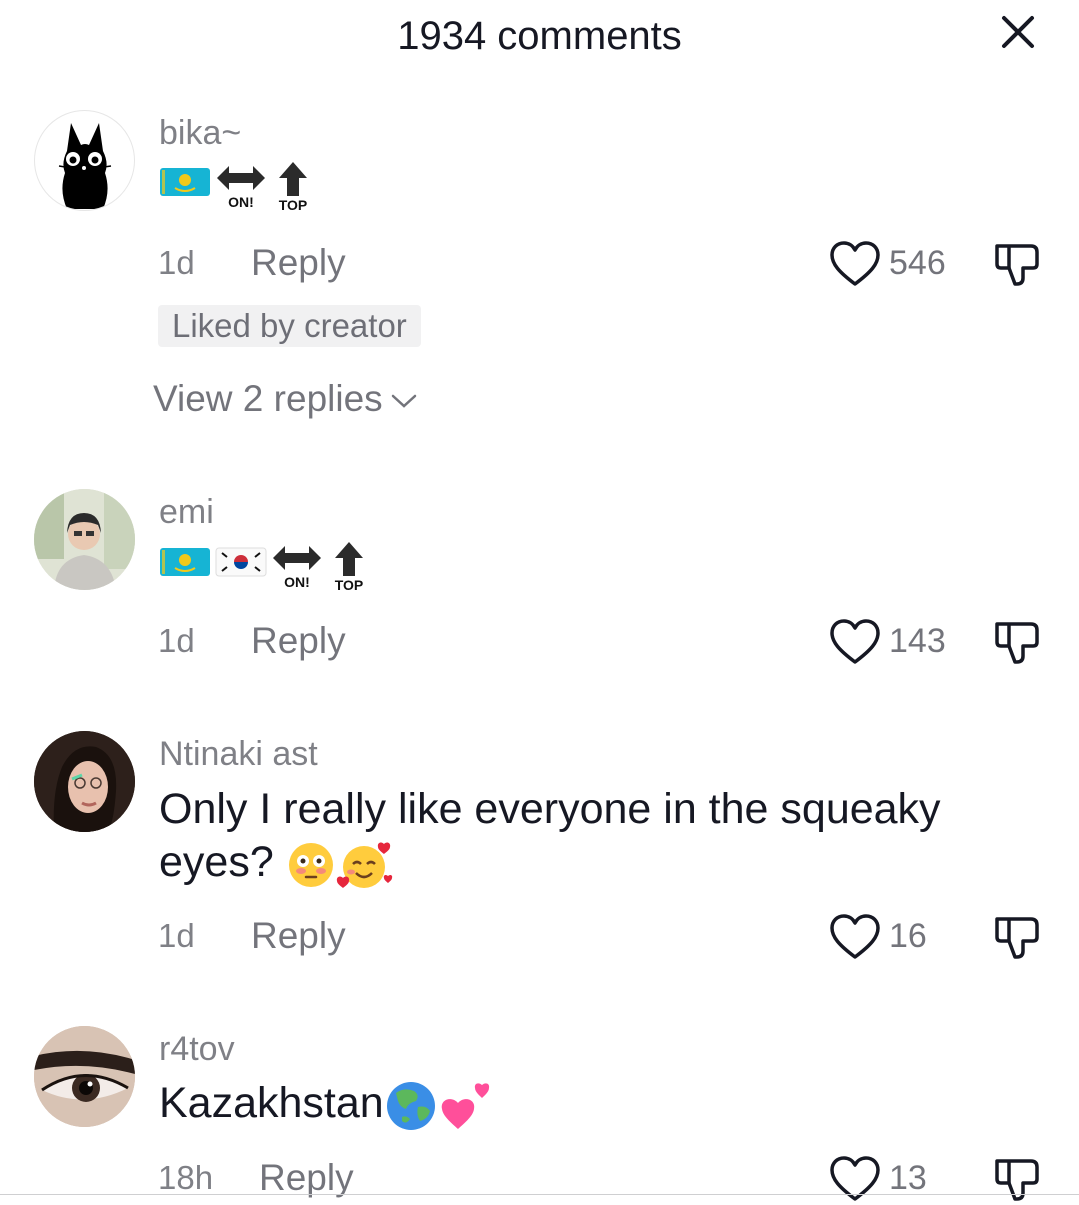 The image size is (1079, 1205). Describe the element at coordinates (599, 1105) in the screenshot. I see `comment-text: Kazakhstan` at that location.